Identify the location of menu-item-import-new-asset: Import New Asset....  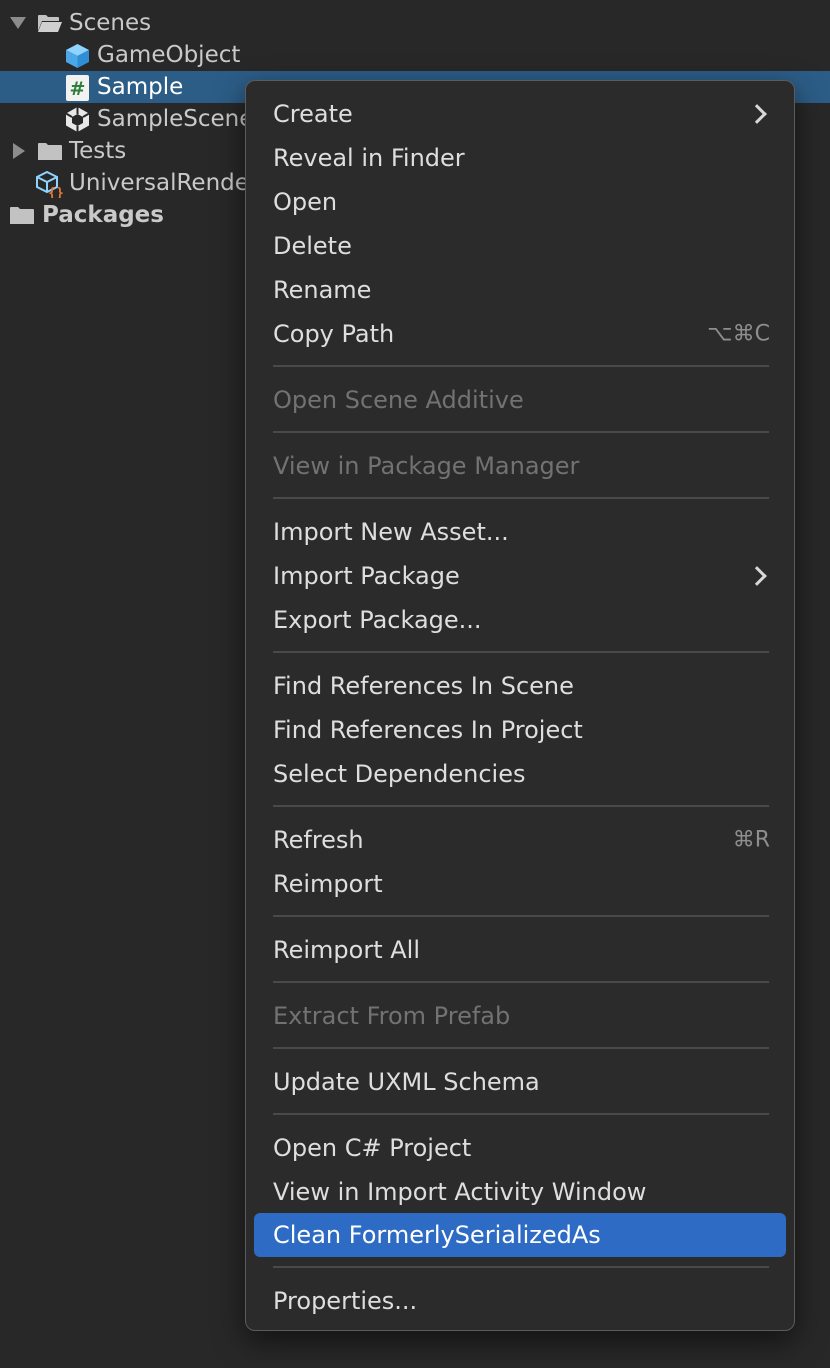
(520, 532).